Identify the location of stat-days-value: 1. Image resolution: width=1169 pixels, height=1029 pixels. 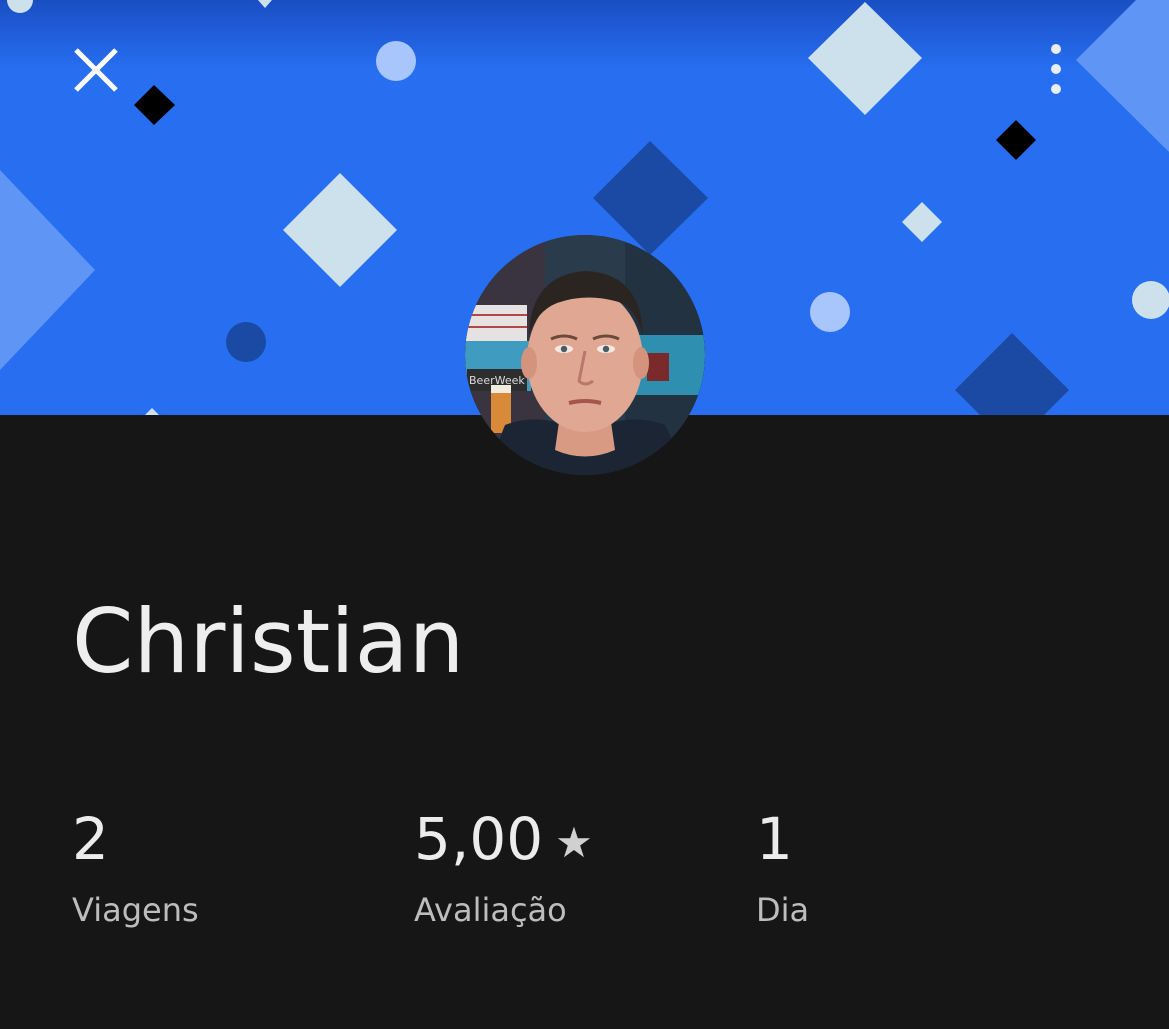
(774, 839).